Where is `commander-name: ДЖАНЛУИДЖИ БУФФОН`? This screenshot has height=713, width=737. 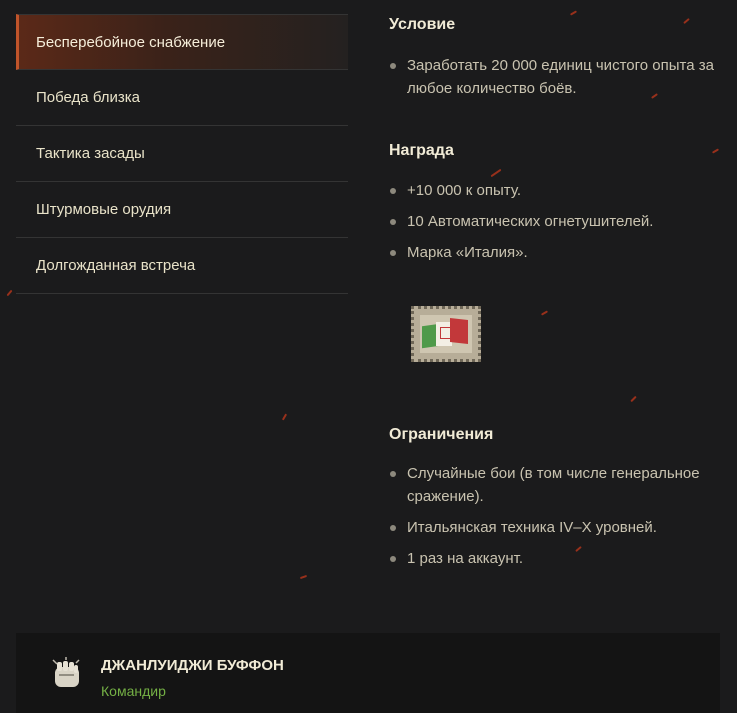 commander-name: ДЖАНЛУИДЖИ БУФФОН is located at coordinates (192, 665).